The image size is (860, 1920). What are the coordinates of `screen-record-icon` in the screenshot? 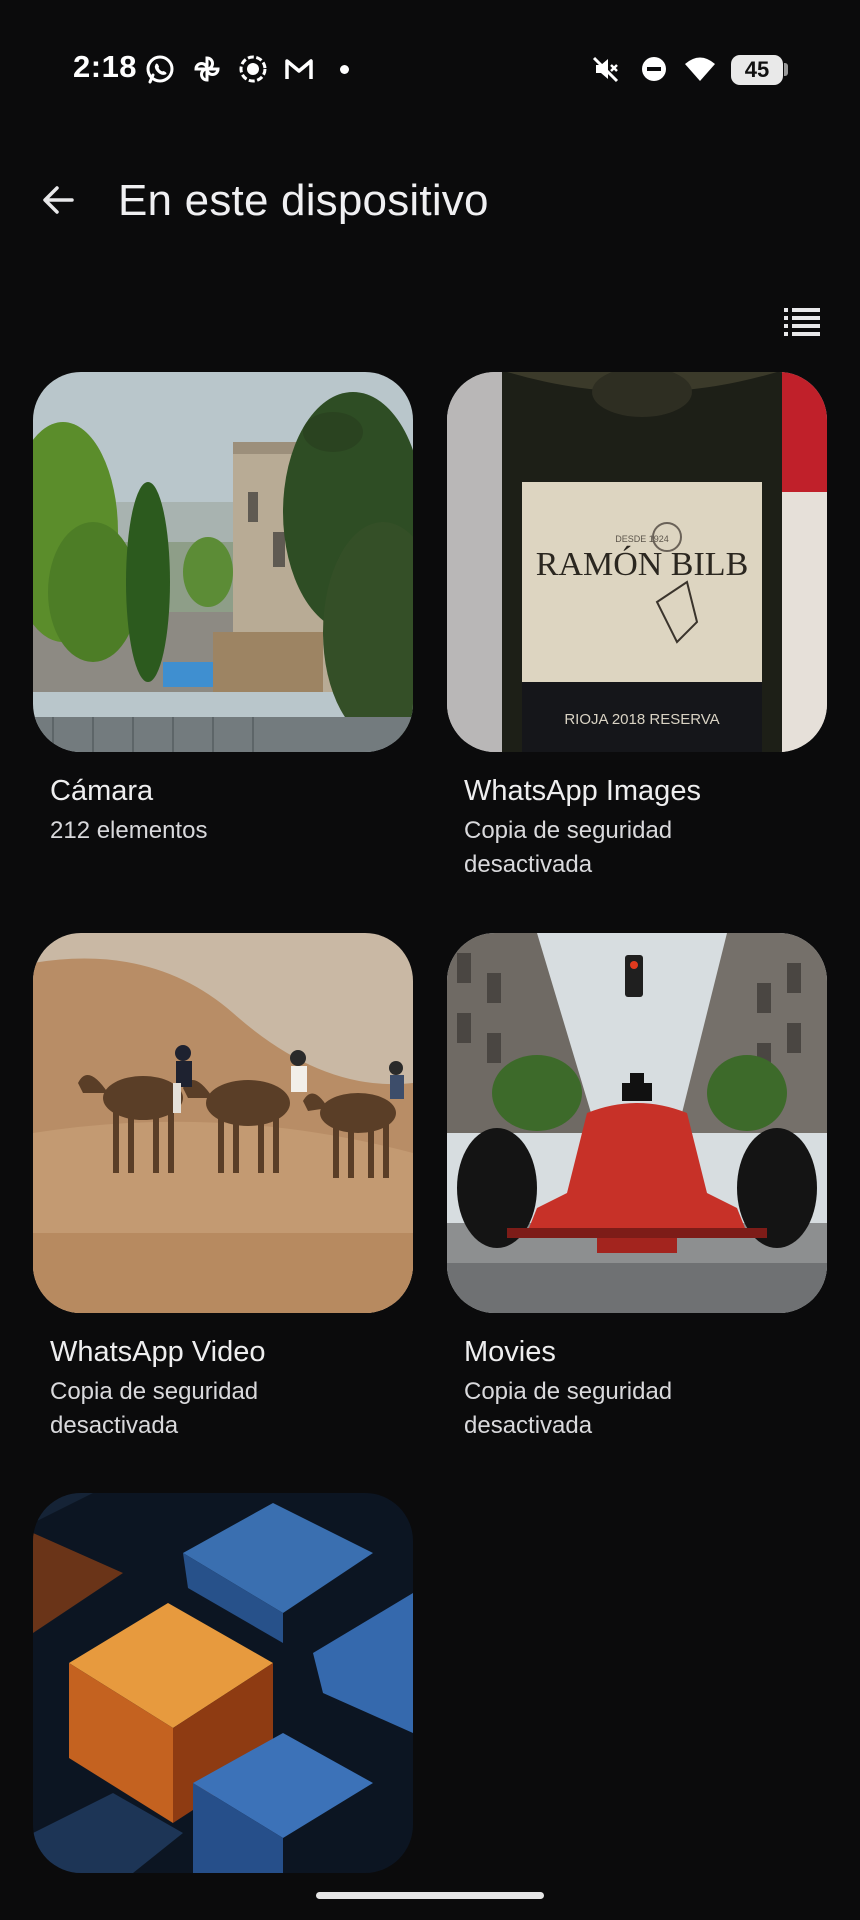 It's located at (253, 69).